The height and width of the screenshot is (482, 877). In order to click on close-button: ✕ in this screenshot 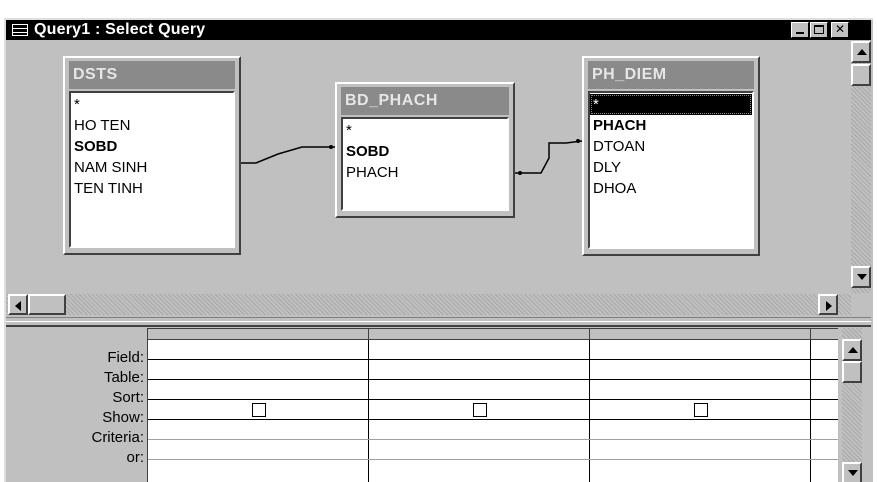, I will do `click(840, 30)`.